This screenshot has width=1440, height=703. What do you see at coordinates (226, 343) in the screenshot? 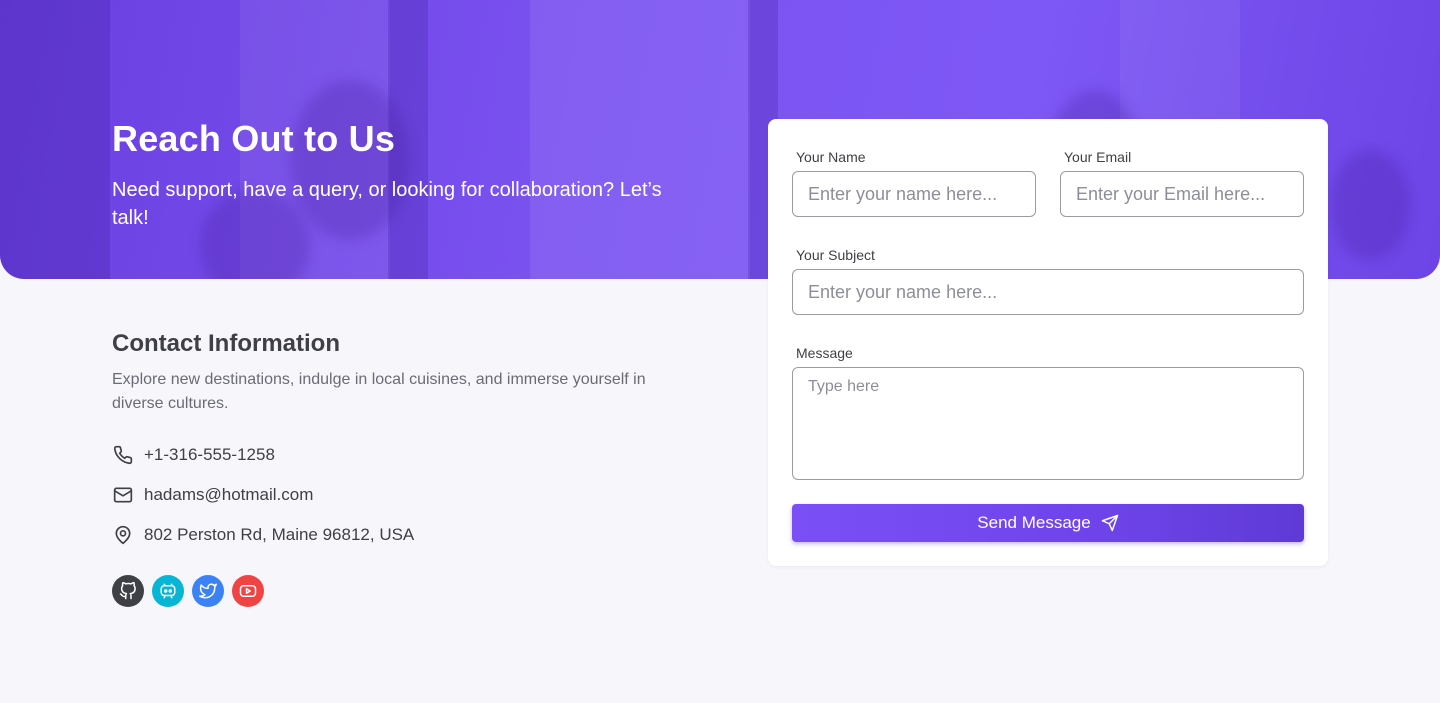
I see `contact-info-title: Contact Information` at bounding box center [226, 343].